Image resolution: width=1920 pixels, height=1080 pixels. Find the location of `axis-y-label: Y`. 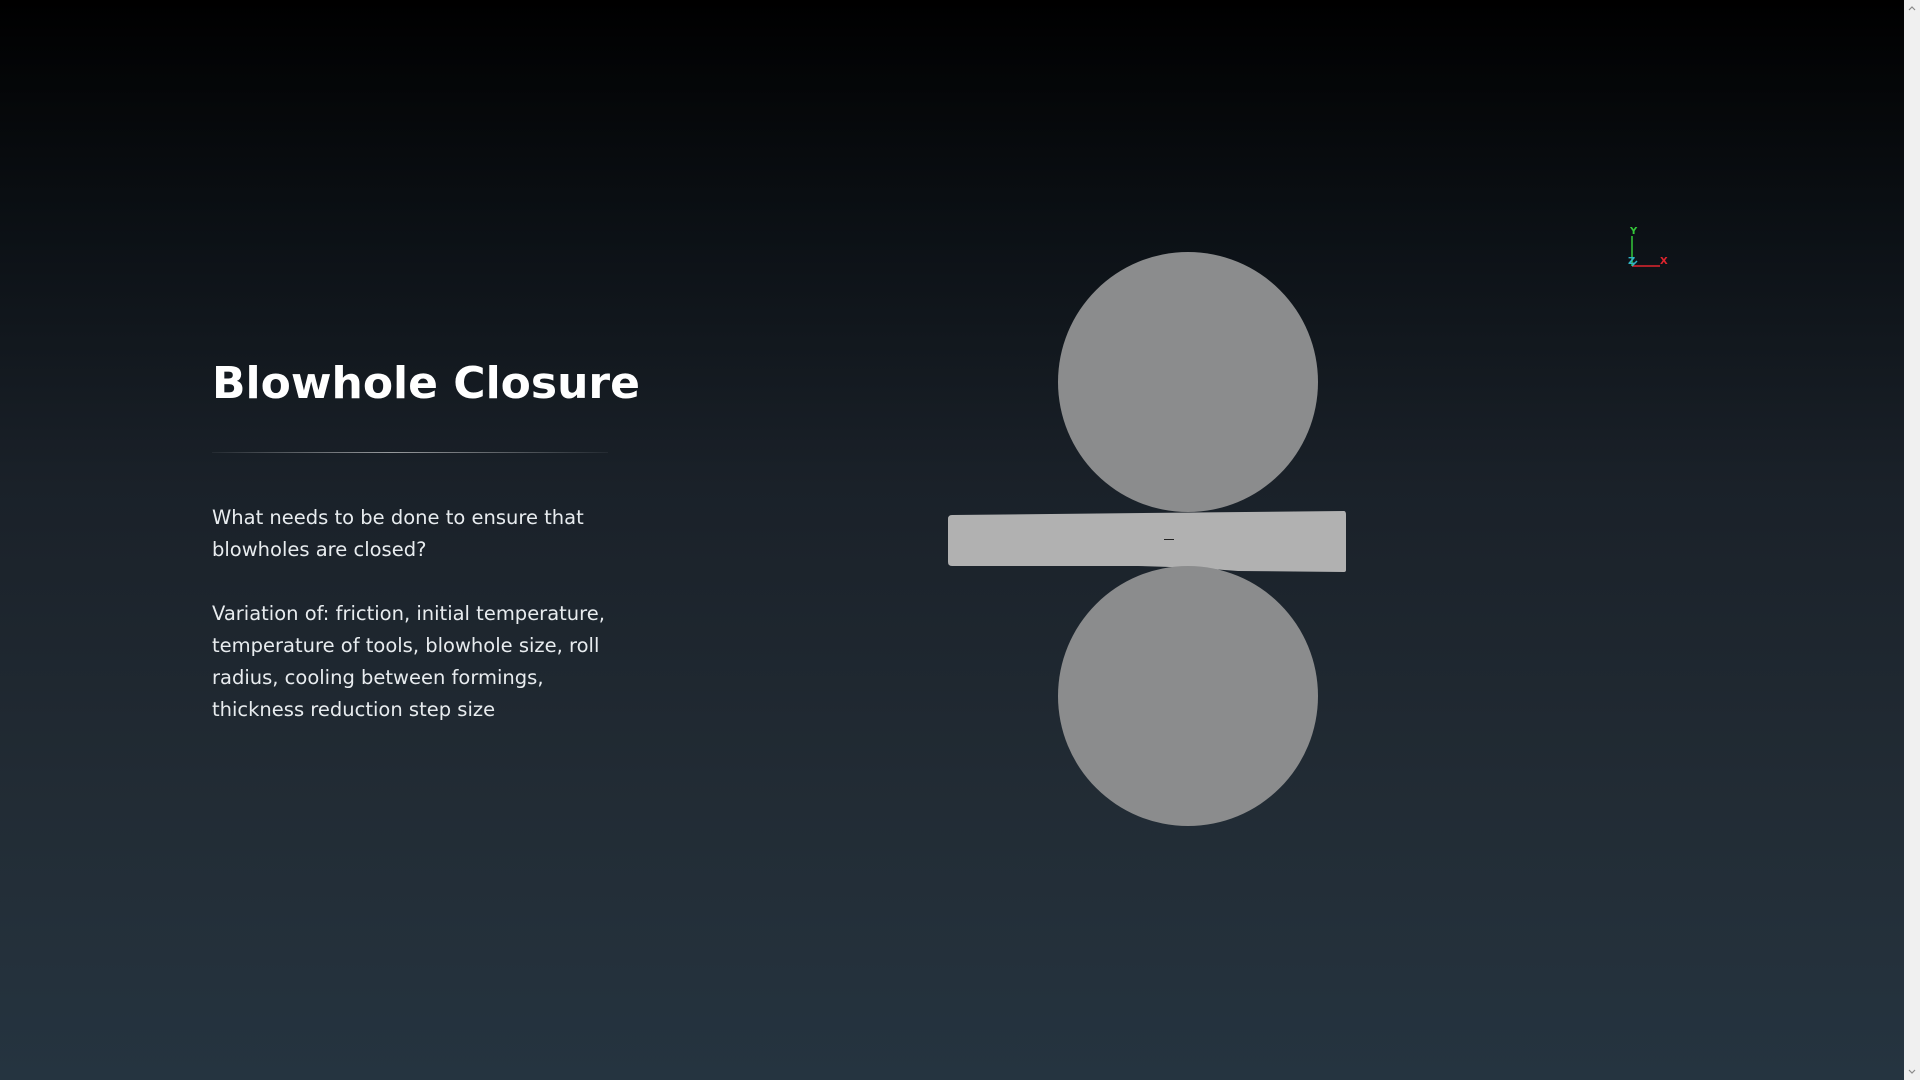

axis-y-label: Y is located at coordinates (1633, 231).